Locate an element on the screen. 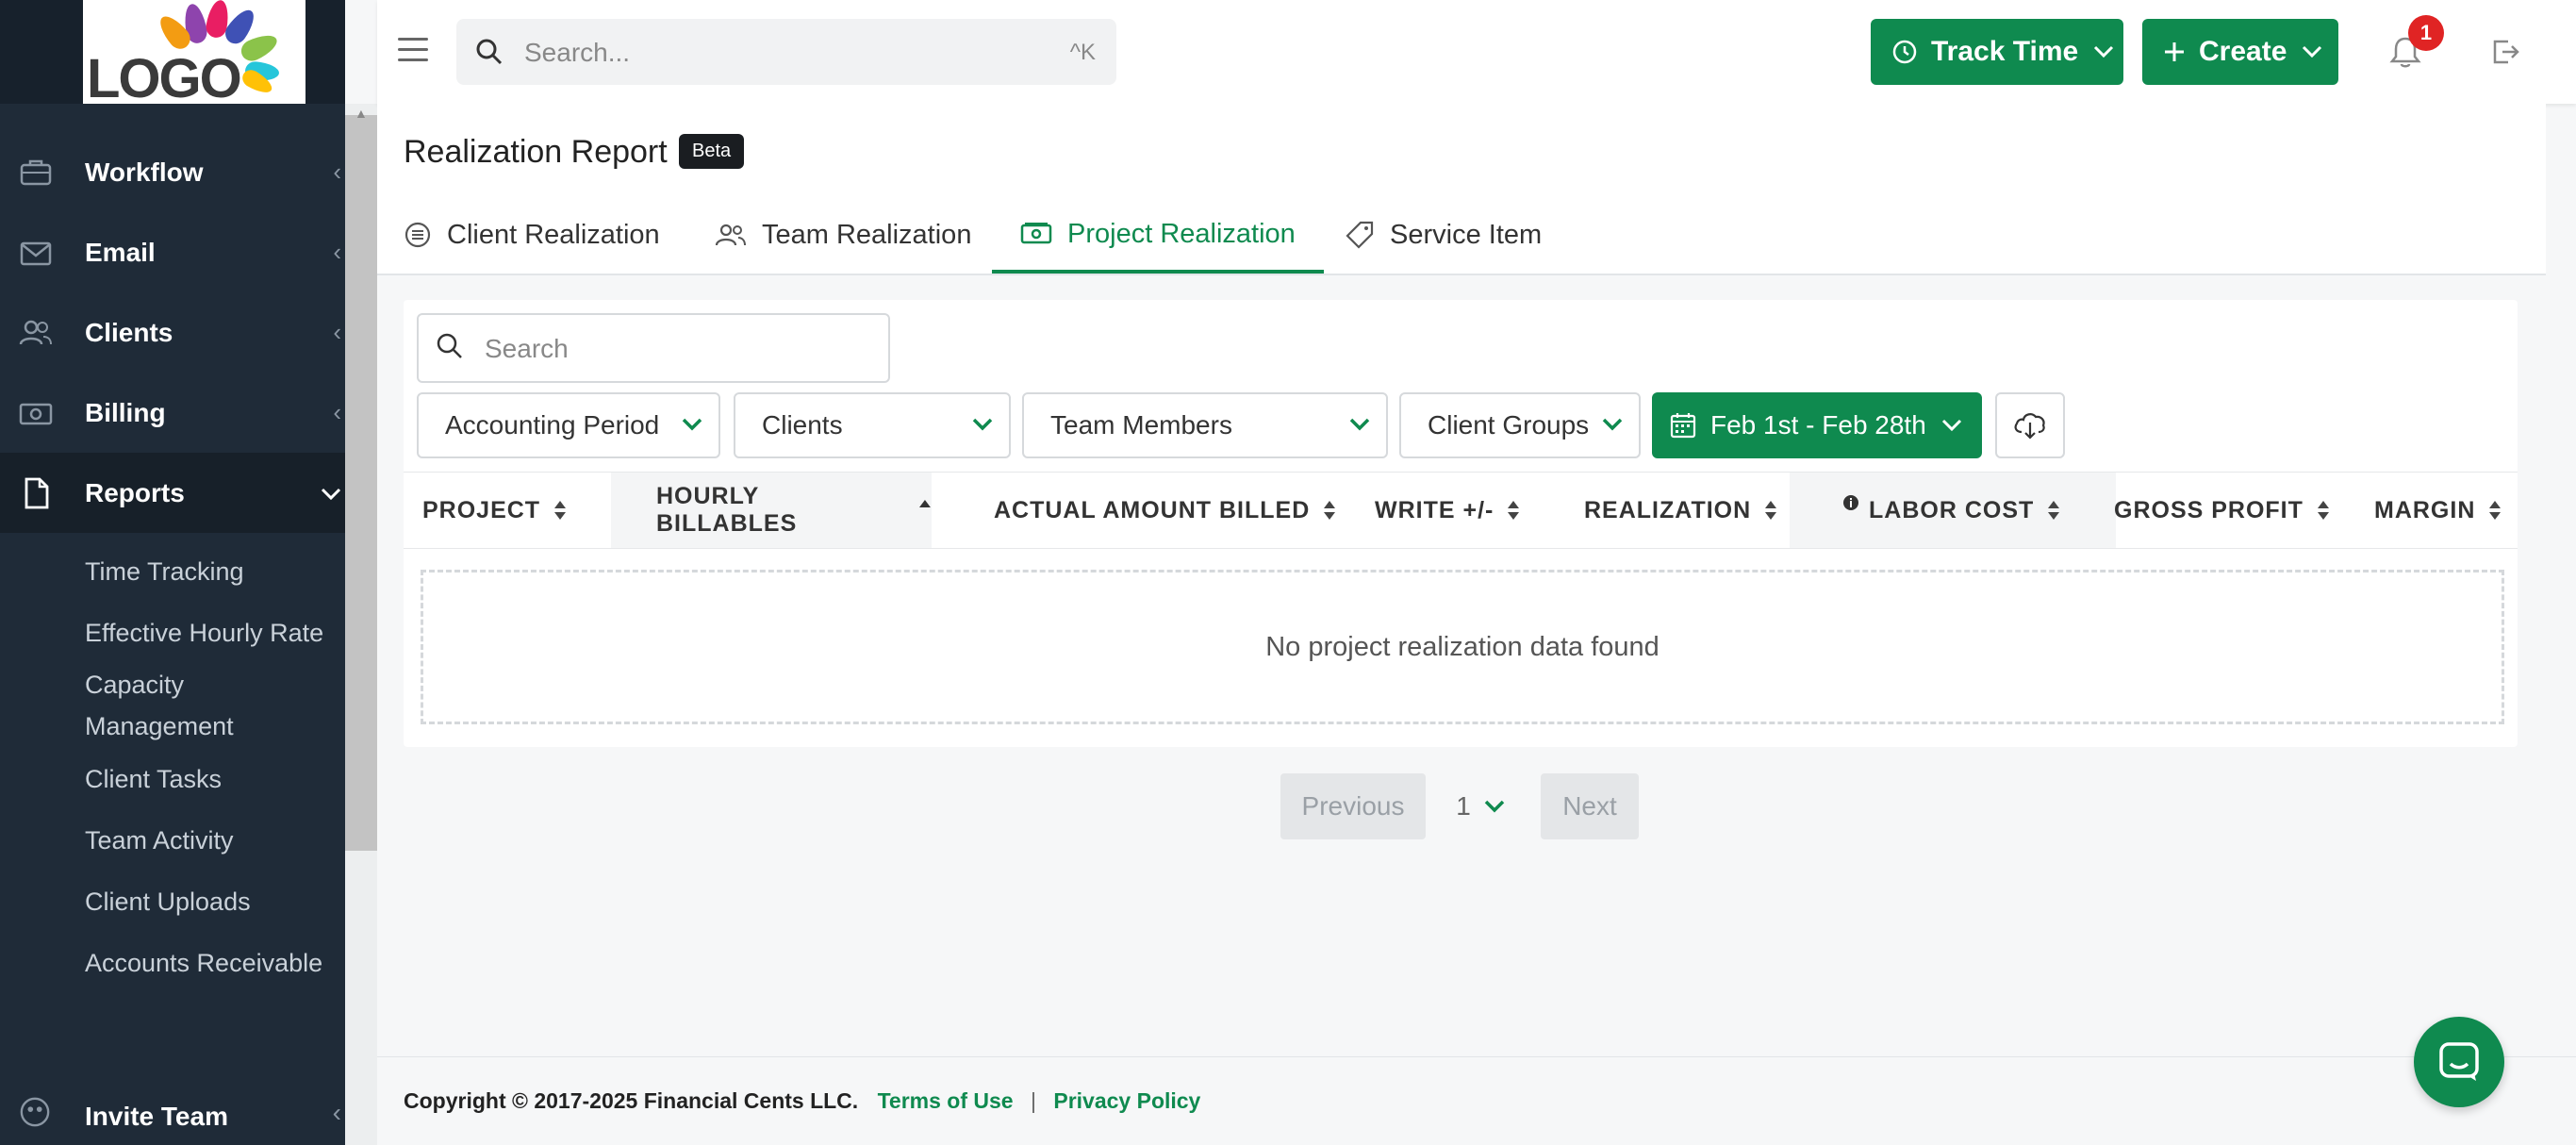 Image resolution: width=2576 pixels, height=1145 pixels. logout-icon is located at coordinates (2506, 52).